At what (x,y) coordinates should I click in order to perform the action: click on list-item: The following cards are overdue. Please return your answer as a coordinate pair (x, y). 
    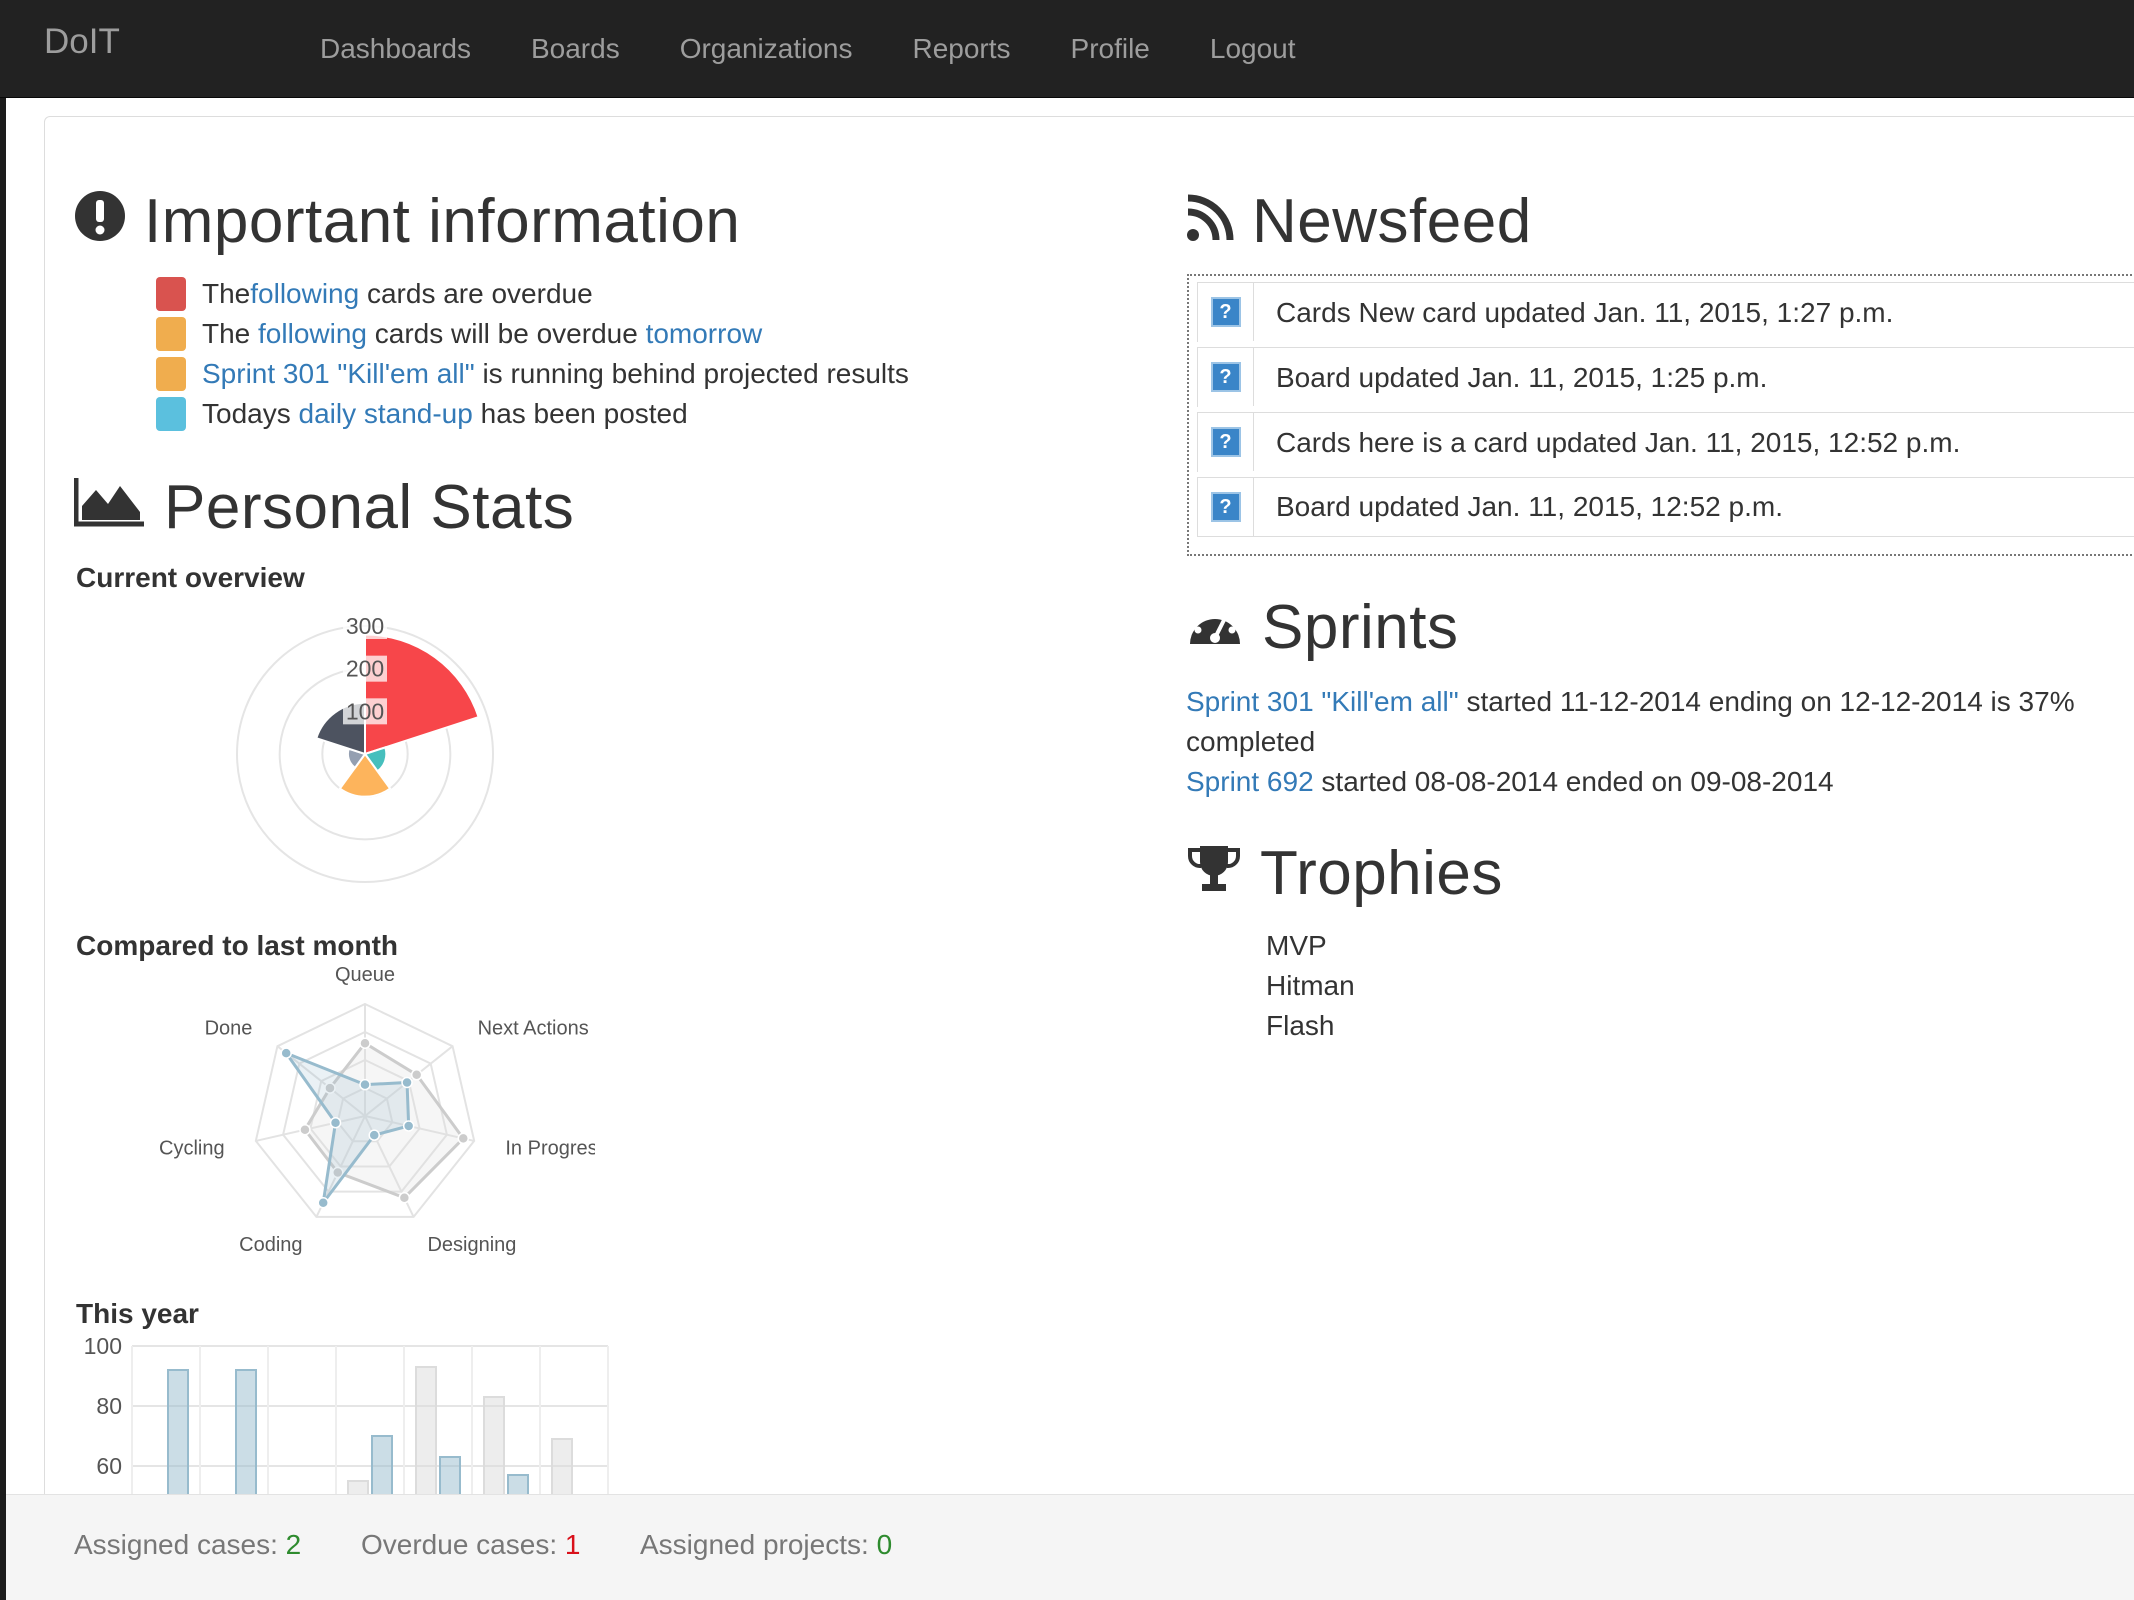
    Looking at the image, I should click on (532, 294).